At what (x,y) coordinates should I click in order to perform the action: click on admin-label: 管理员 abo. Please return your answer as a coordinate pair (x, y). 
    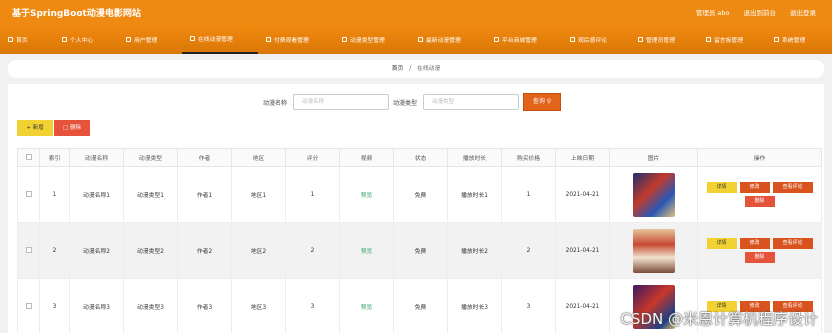
    Looking at the image, I should click on (712, 13).